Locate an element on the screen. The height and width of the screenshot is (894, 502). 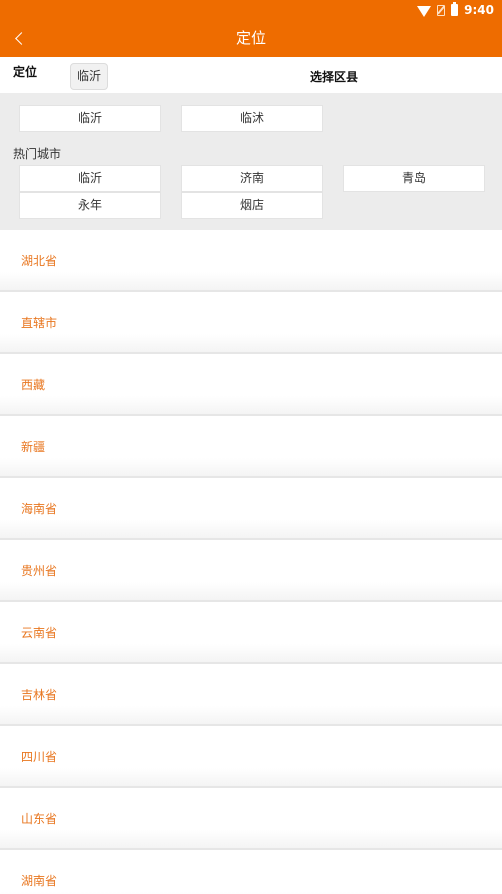
page-title: 定位 is located at coordinates (250, 38).